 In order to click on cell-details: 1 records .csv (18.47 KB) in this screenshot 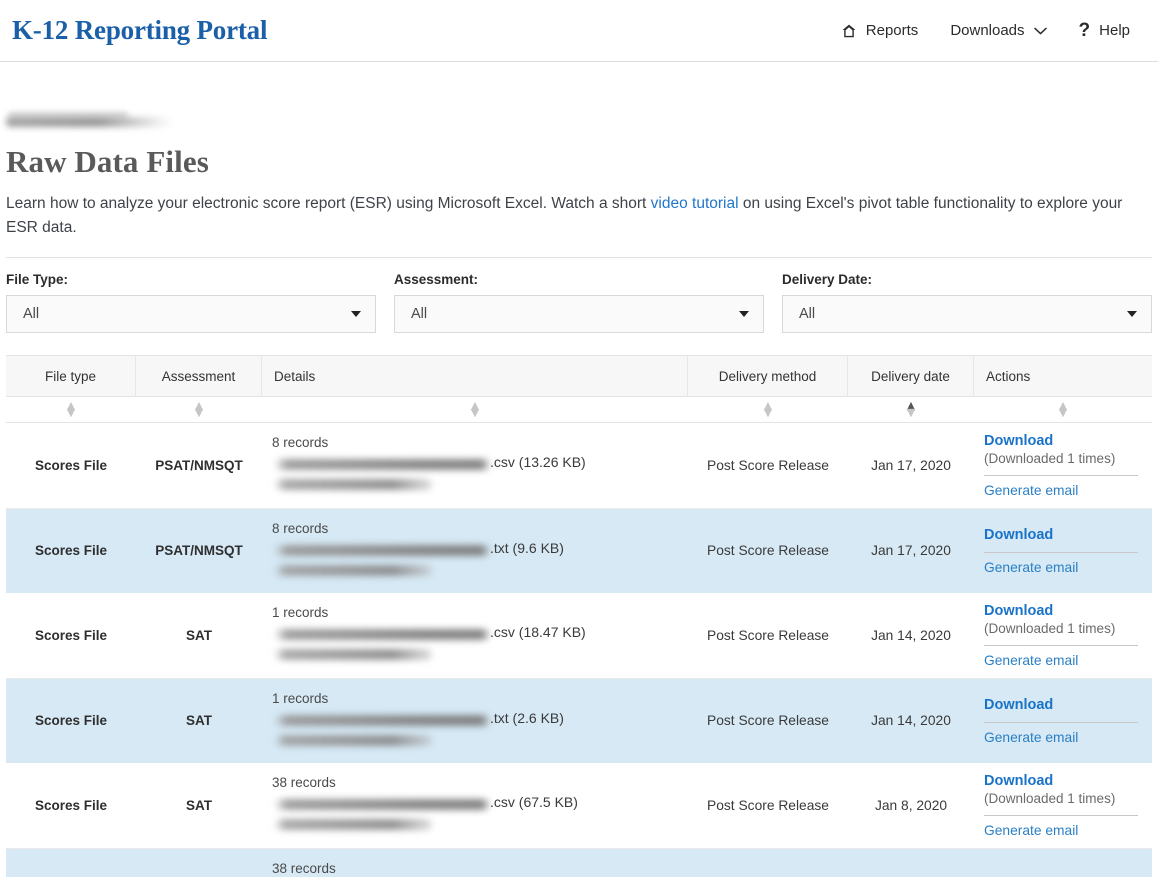, I will do `click(475, 635)`.